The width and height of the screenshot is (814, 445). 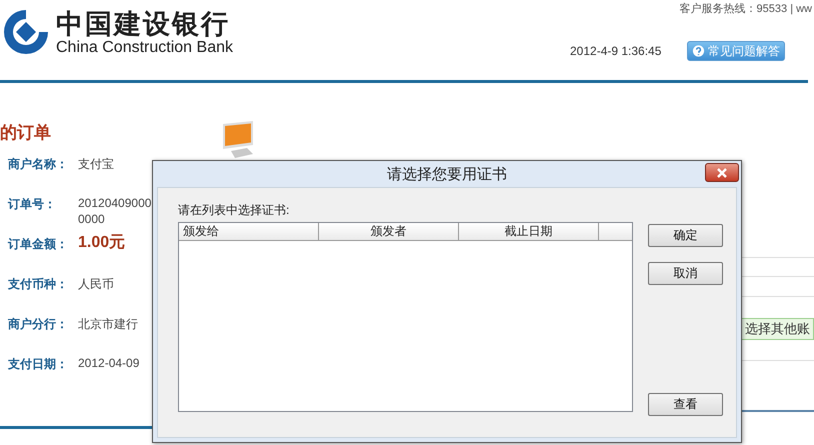 What do you see at coordinates (37, 244) in the screenshot?
I see `field-label: 订单金额：` at bounding box center [37, 244].